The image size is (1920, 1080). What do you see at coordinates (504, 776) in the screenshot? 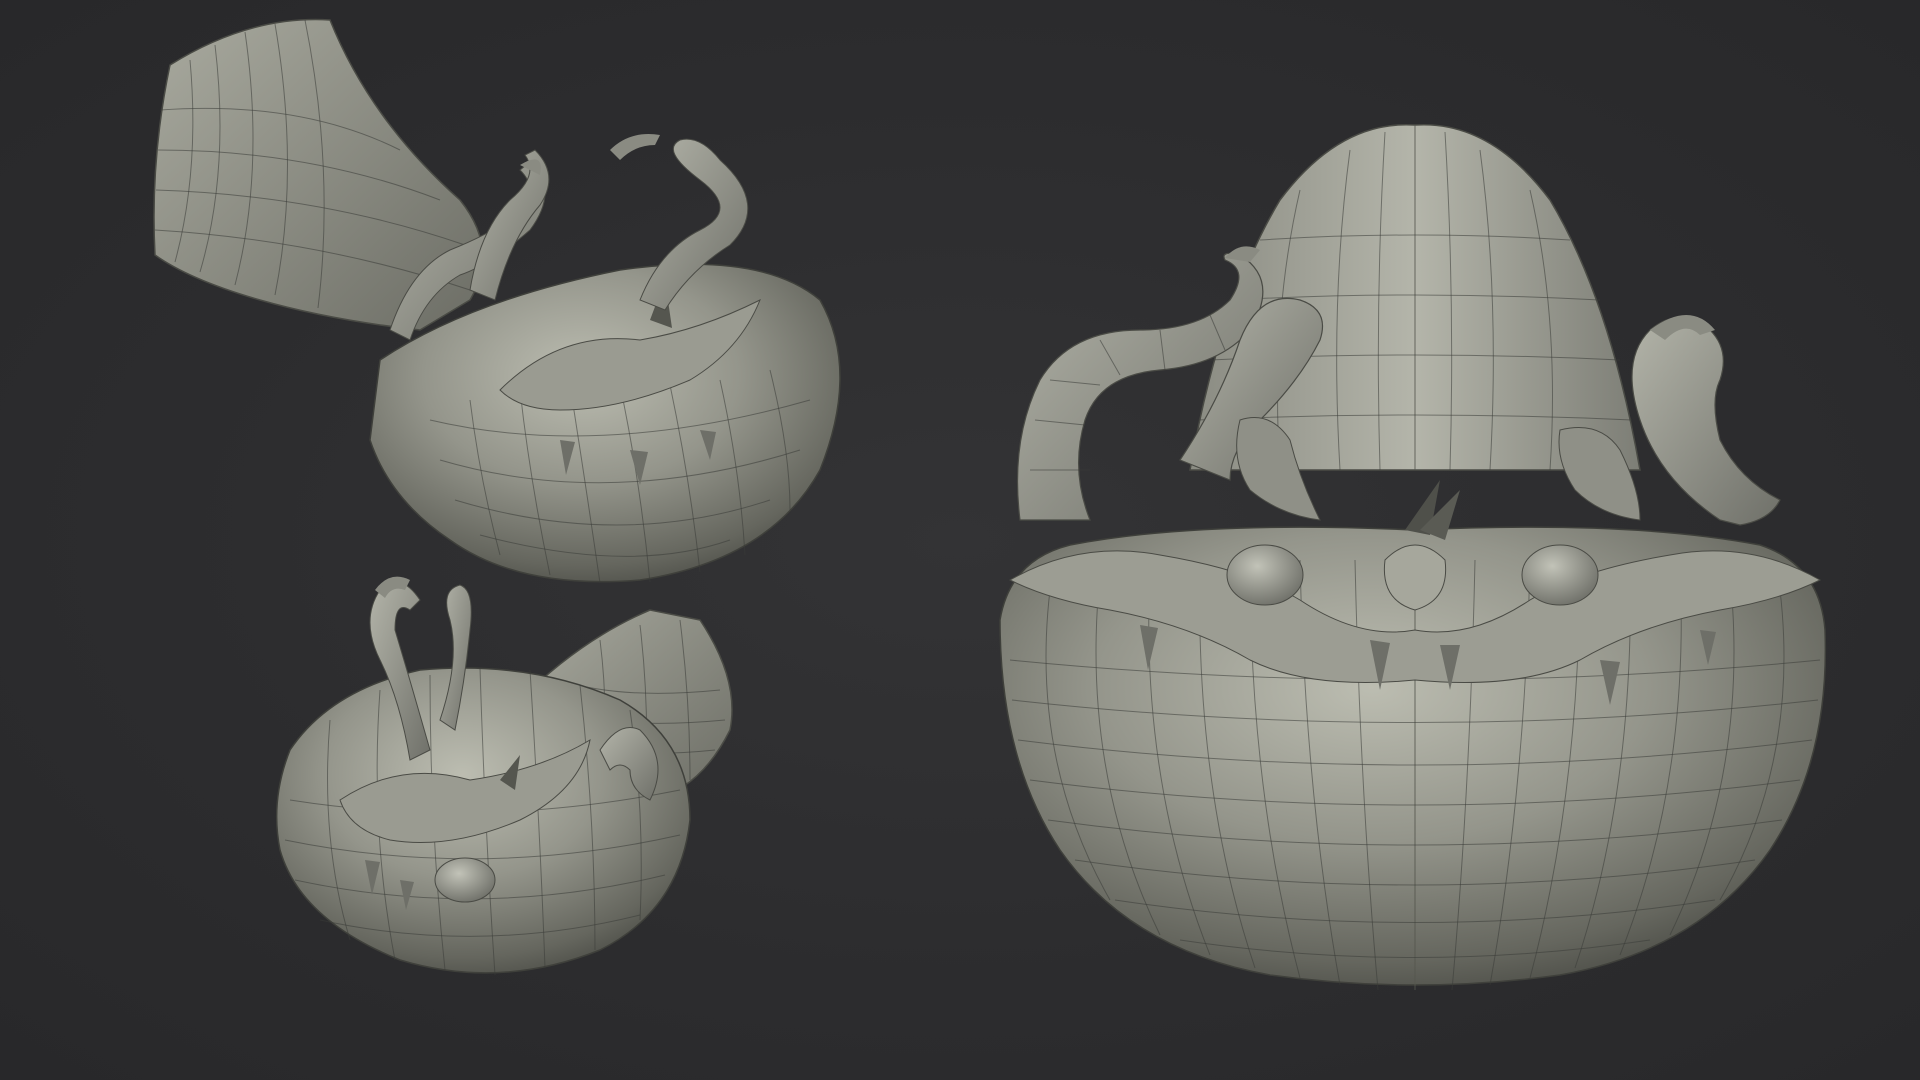
I see `view-bottom-left` at bounding box center [504, 776].